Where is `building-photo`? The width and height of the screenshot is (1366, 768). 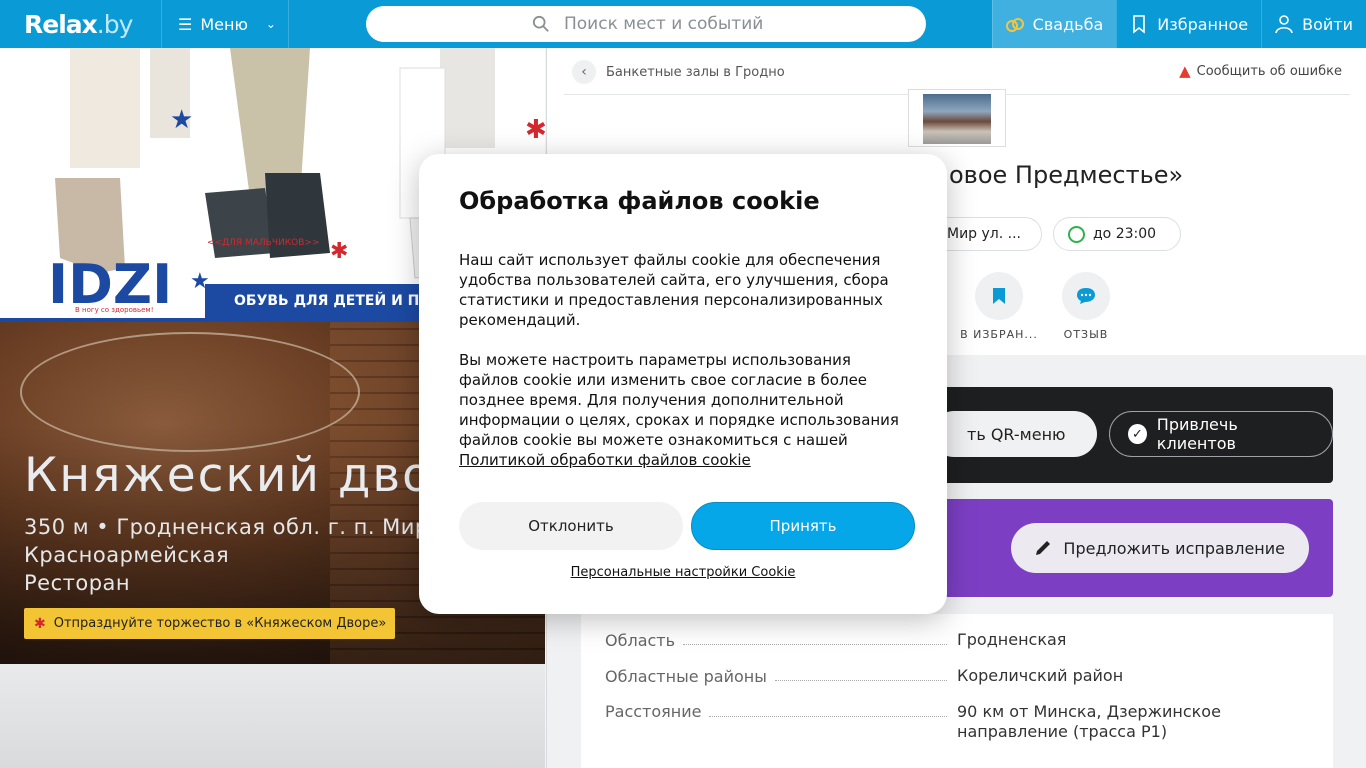
building-photo is located at coordinates (957, 119).